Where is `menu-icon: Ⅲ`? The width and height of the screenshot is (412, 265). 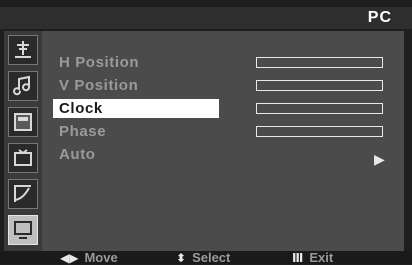 menu-icon: Ⅲ is located at coordinates (298, 257).